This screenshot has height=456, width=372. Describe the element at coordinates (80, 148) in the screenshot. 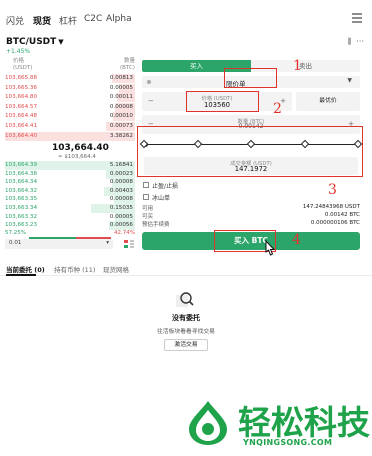

I see `mid-price: 103,664.40` at that location.